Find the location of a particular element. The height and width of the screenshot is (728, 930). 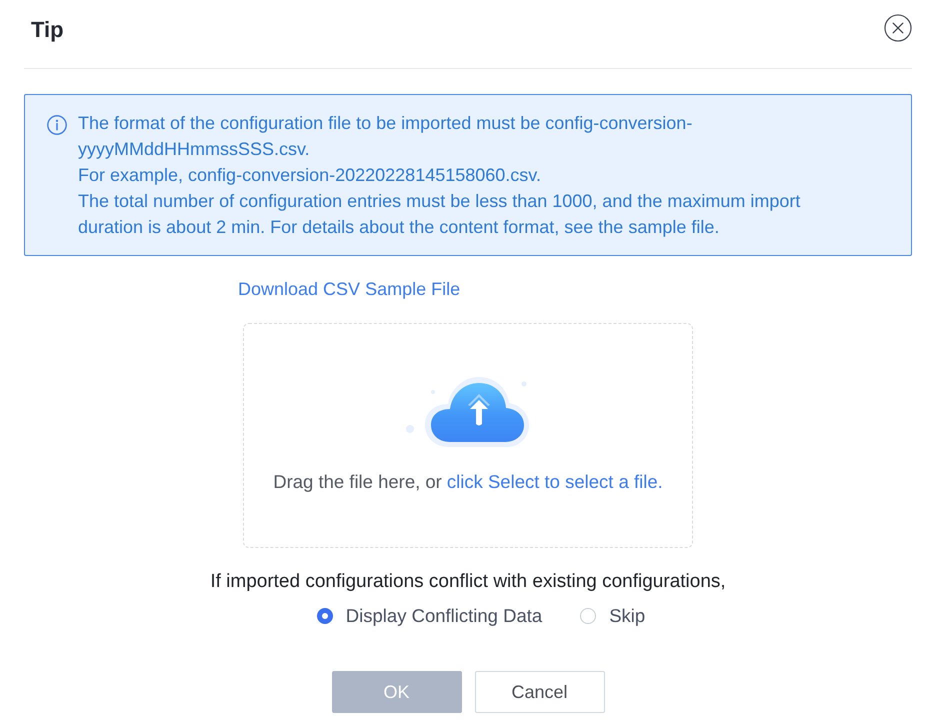

file-drop-zone: Drag the file here, or click Select to select a file. is located at coordinates (468, 435).